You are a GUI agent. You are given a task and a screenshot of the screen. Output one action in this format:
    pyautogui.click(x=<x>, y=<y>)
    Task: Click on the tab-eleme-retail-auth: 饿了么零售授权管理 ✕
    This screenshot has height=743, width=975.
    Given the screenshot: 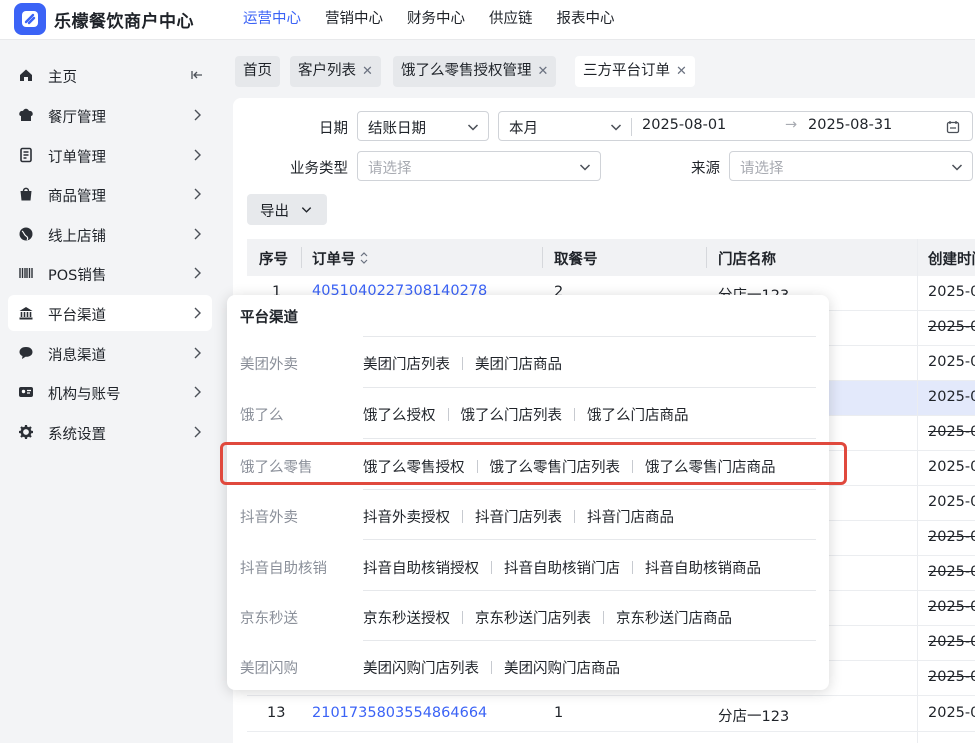 What is the action you would take?
    pyautogui.click(x=475, y=71)
    